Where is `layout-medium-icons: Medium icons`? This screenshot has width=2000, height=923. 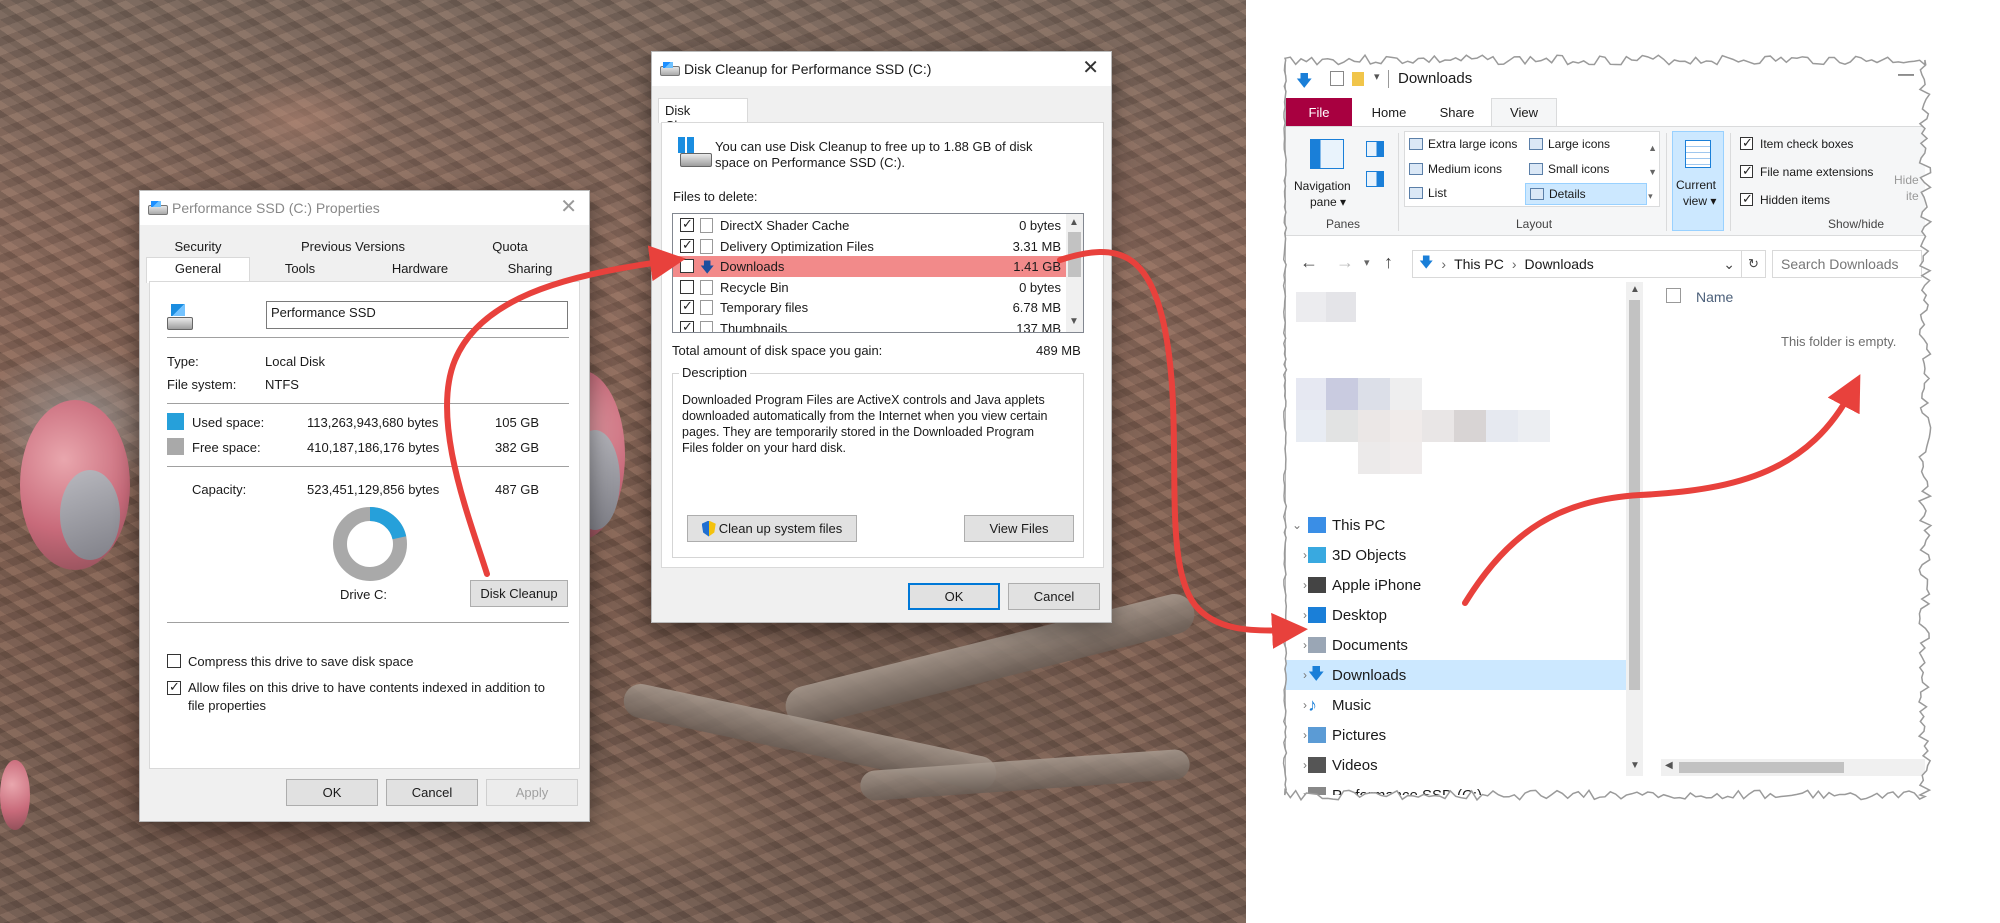
layout-medium-icons: Medium icons is located at coordinates (1455, 169).